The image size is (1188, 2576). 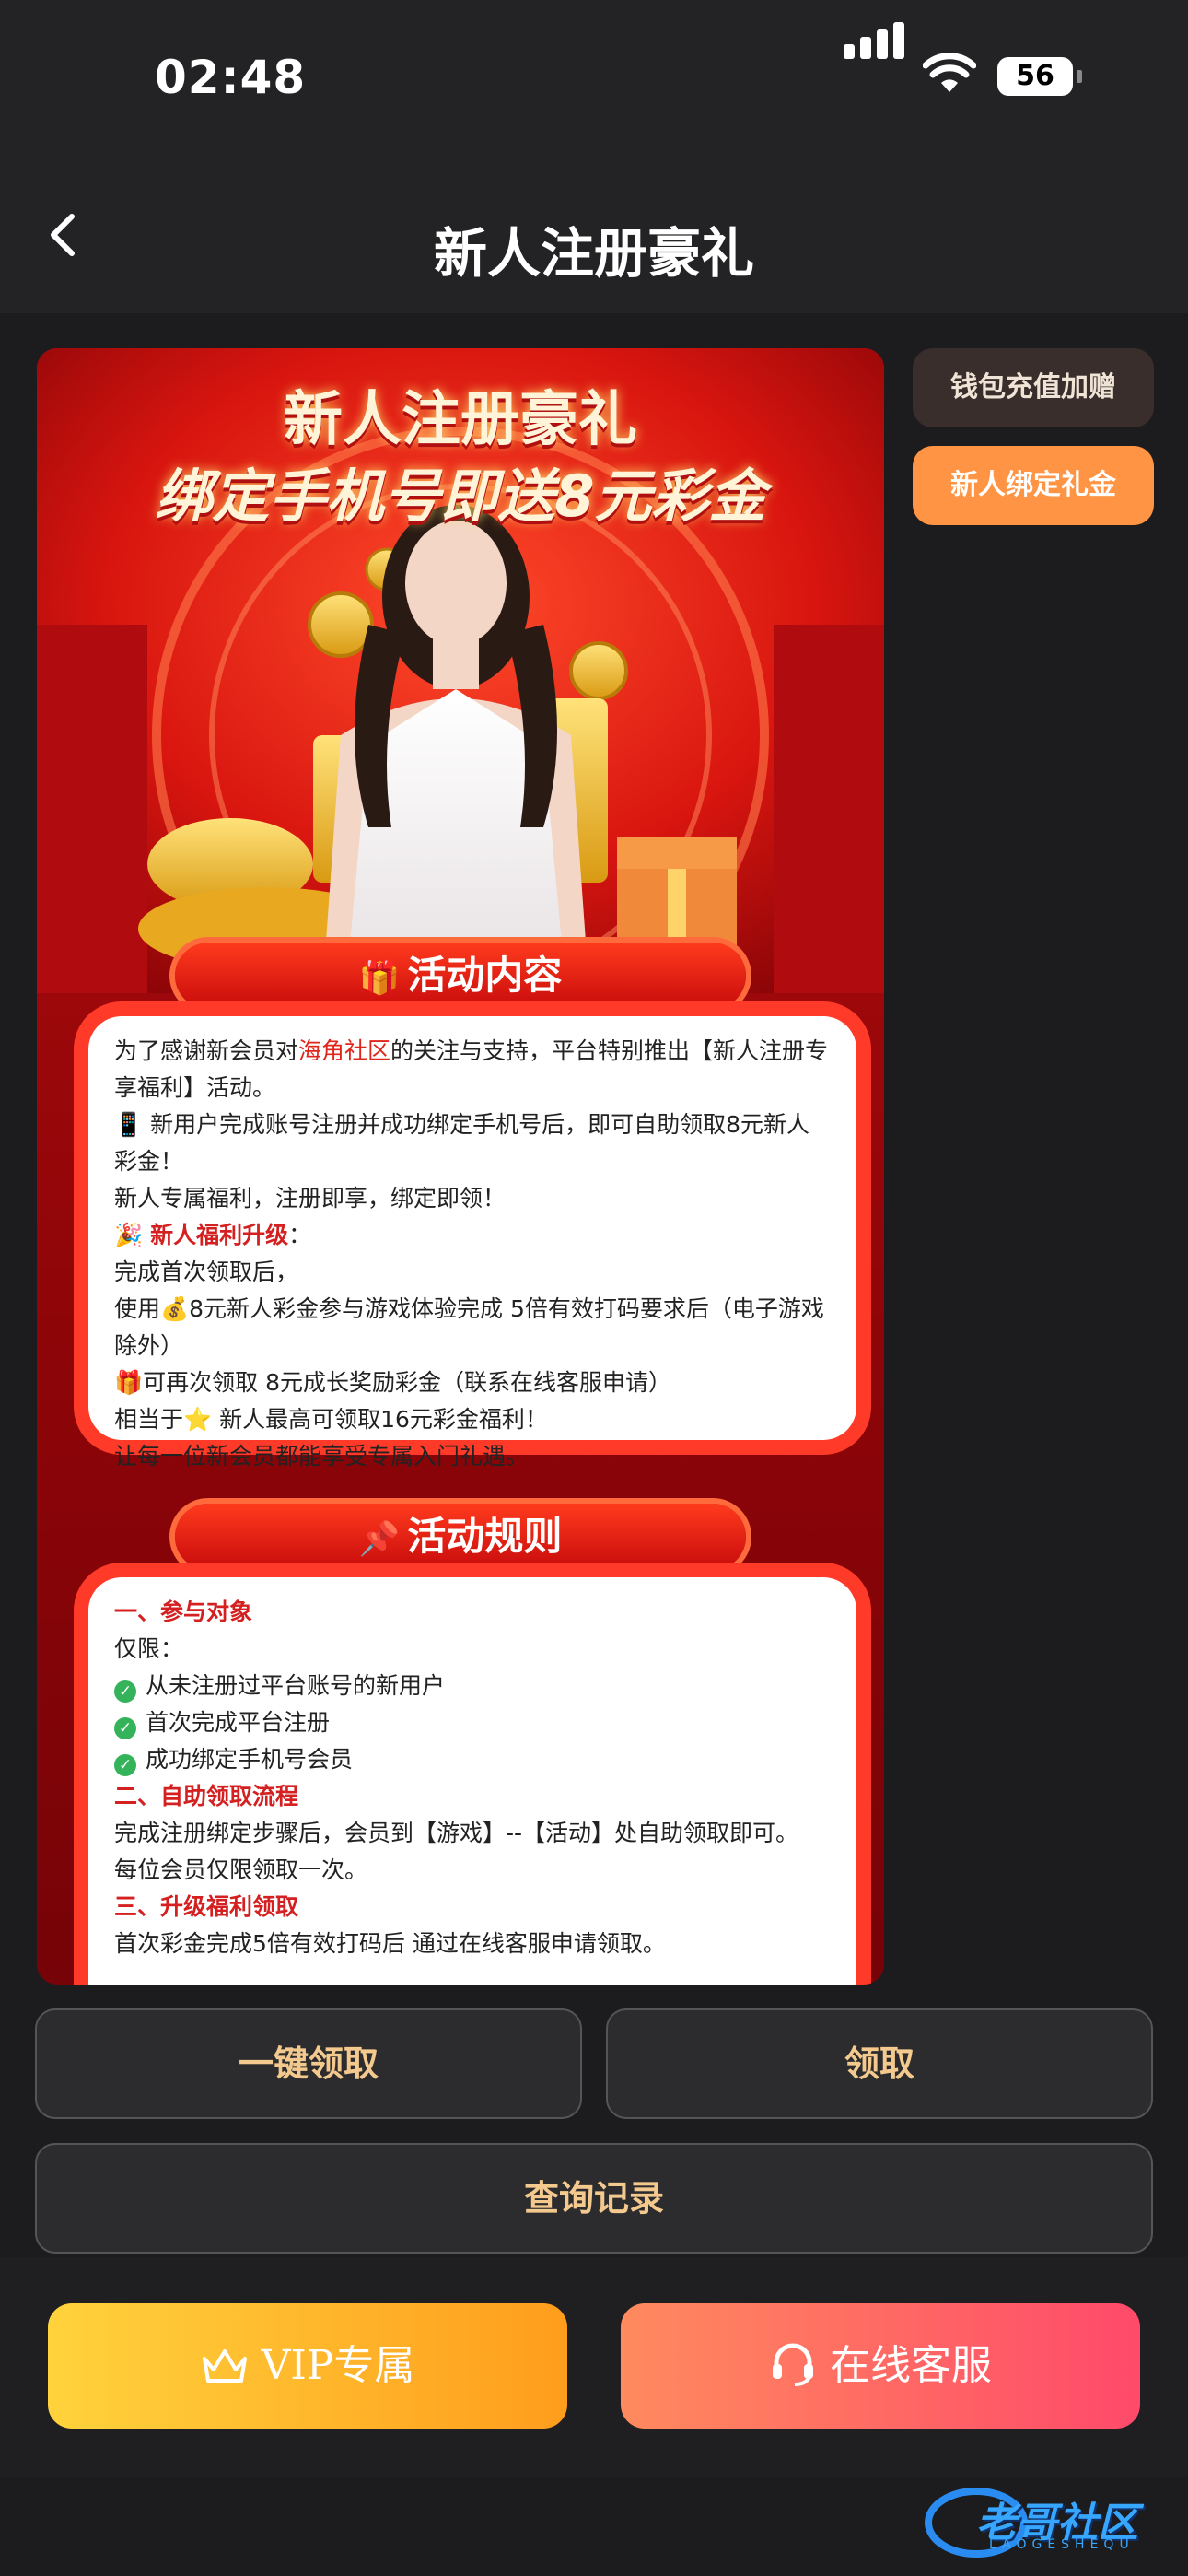 I want to click on content-upgrade-label: 🎉 新人福利升级：, so click(x=473, y=1235).